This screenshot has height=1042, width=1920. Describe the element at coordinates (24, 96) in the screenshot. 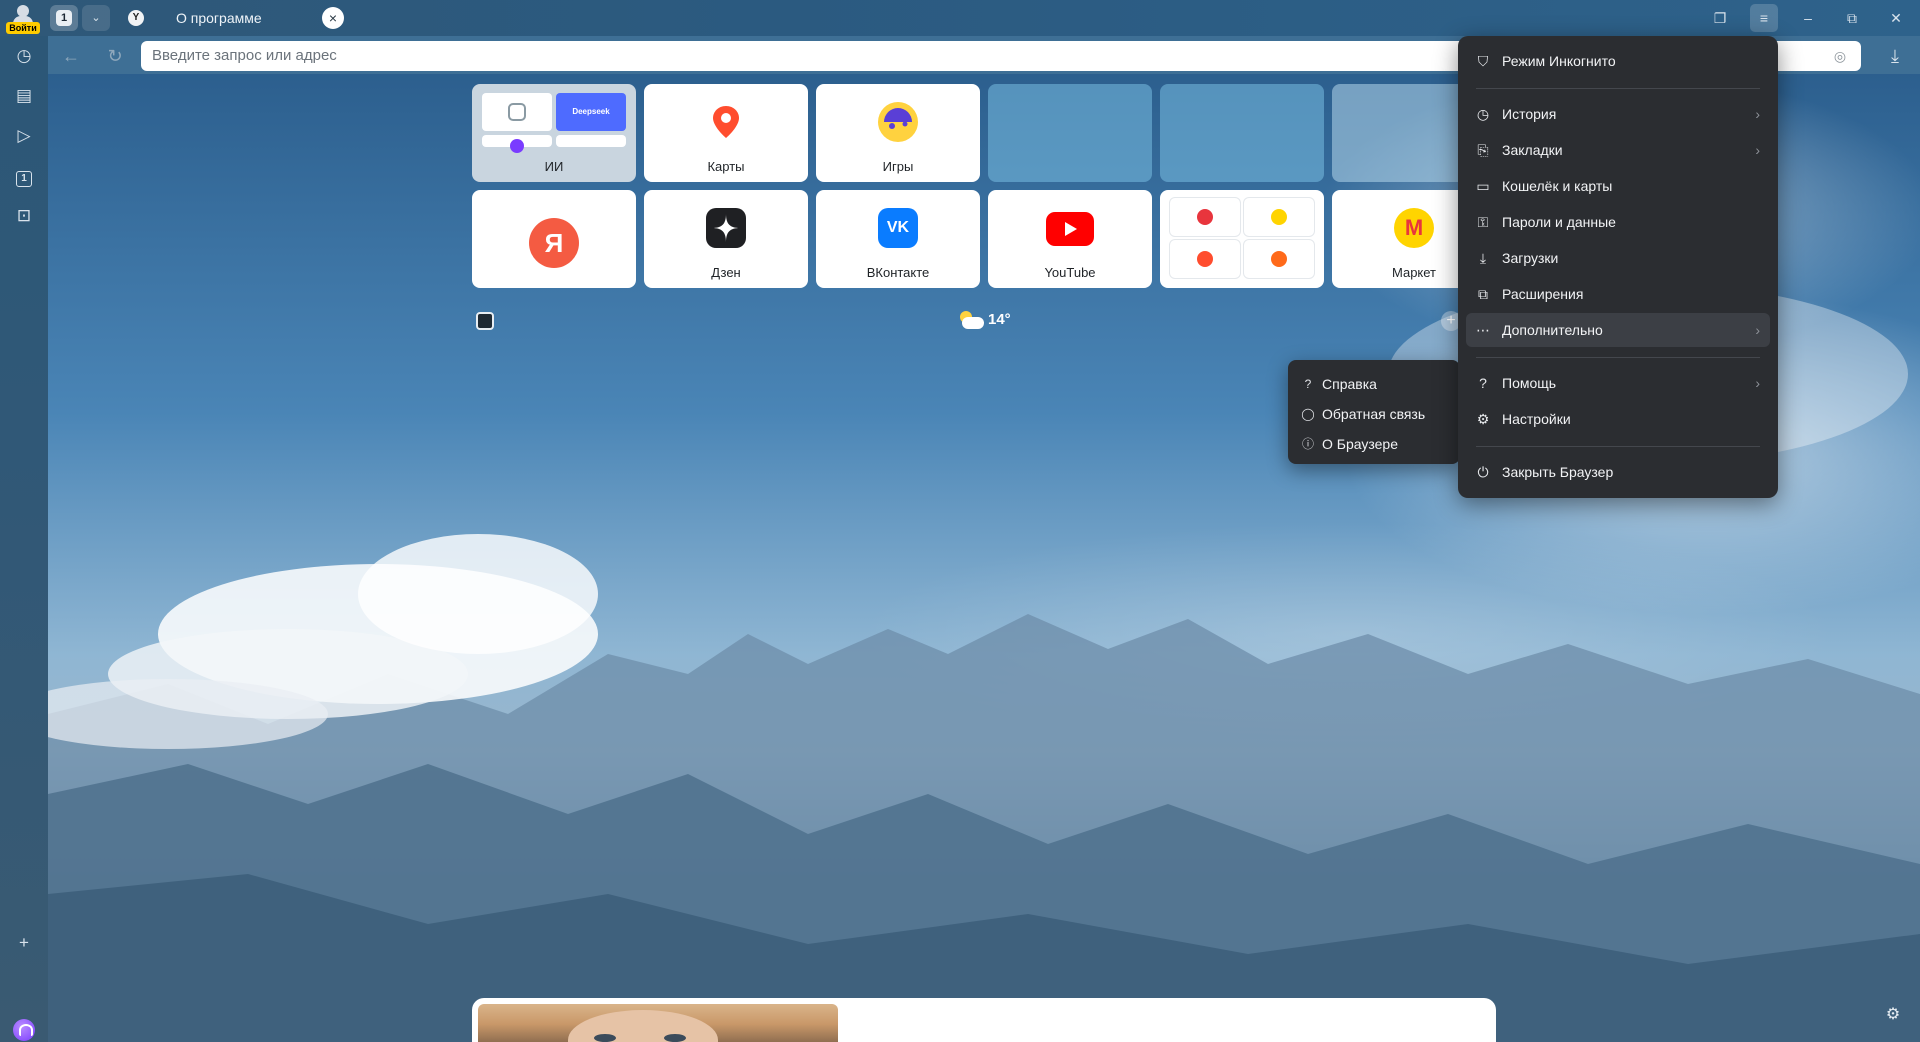

I see `collections-icon: ▤` at that location.